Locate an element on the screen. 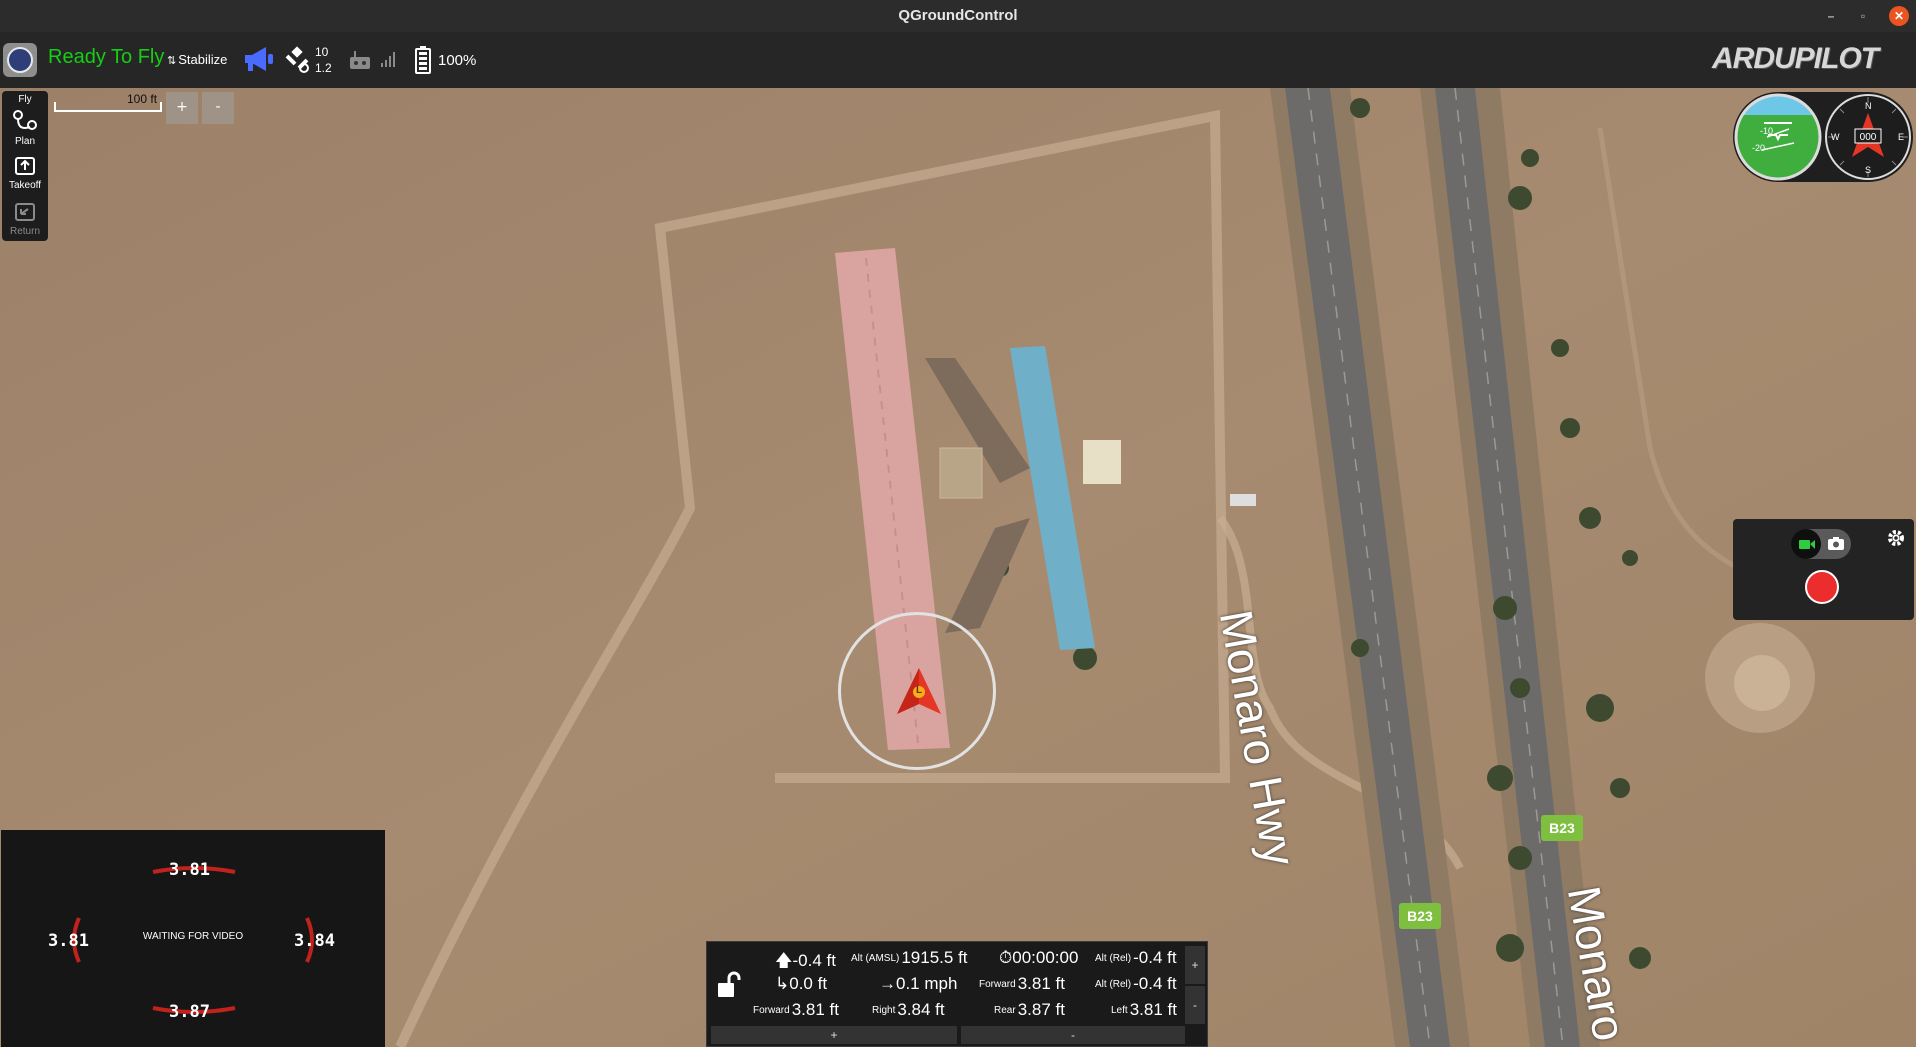 The width and height of the screenshot is (1916, 1047). tool-return: Return is located at coordinates (25, 219).